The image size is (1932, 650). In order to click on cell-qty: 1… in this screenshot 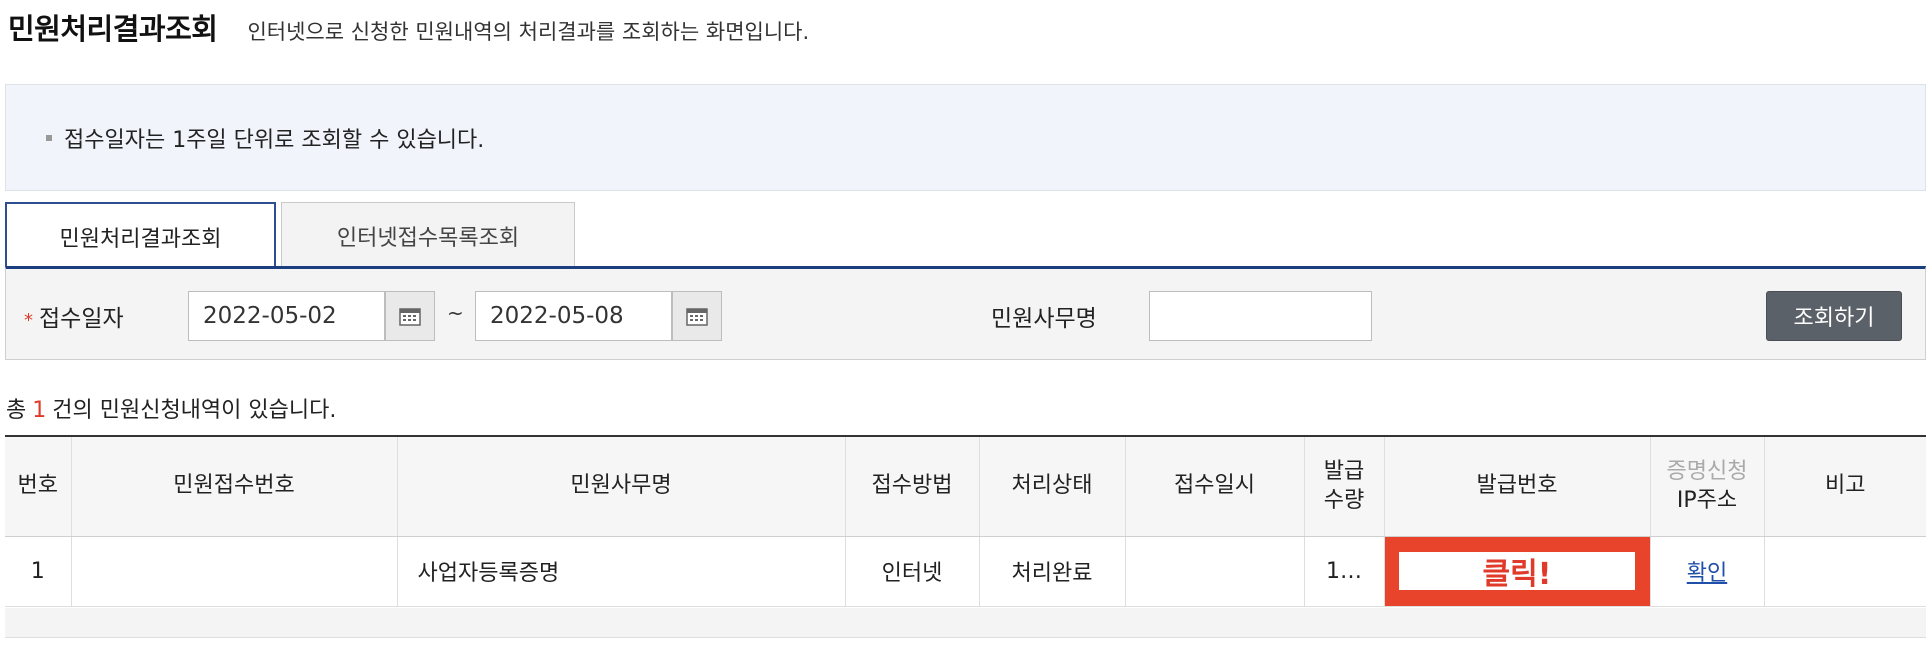, I will do `click(1343, 571)`.